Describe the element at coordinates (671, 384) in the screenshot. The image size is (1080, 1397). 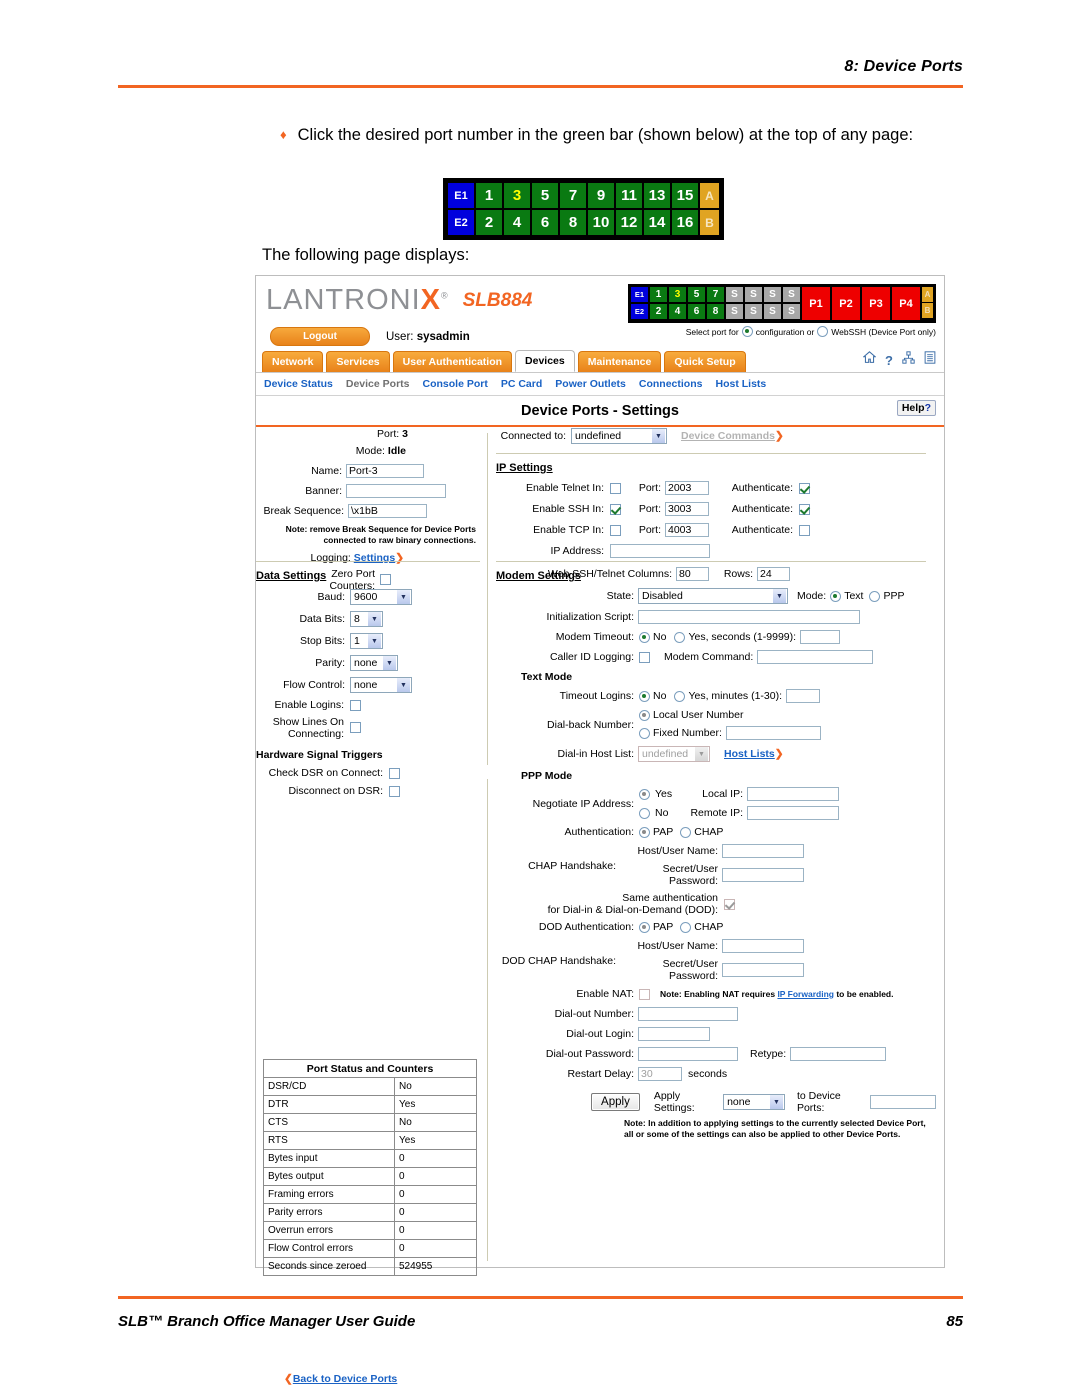
I see `subnav-connections: Connections` at that location.